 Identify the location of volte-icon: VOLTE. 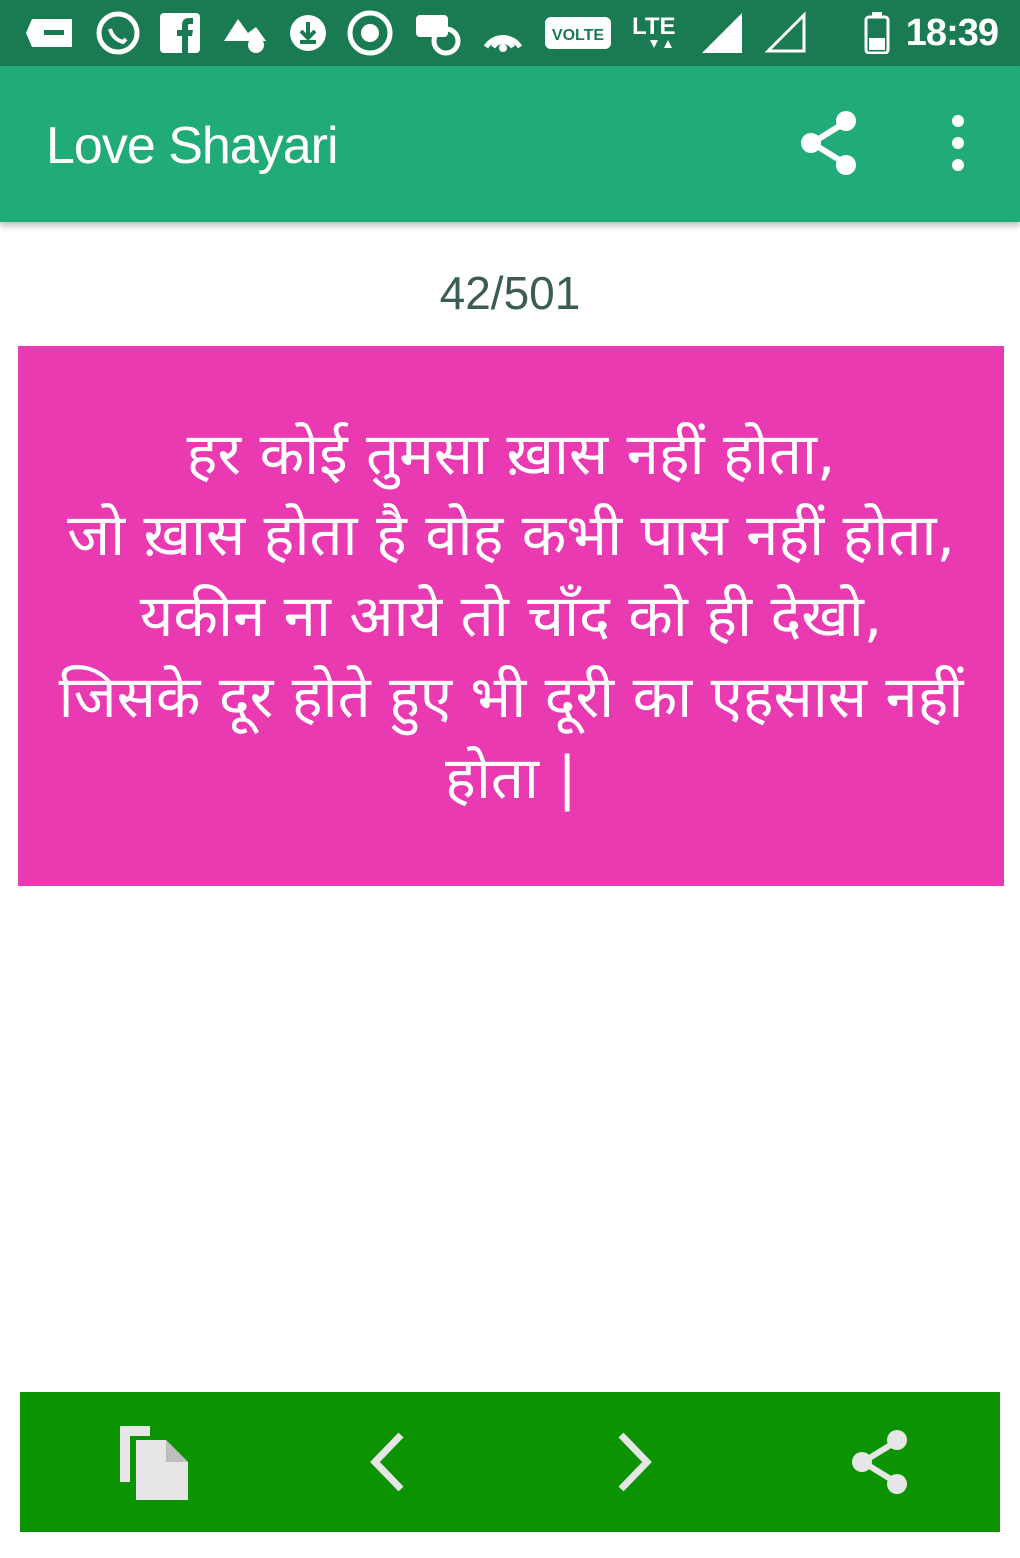
(578, 33).